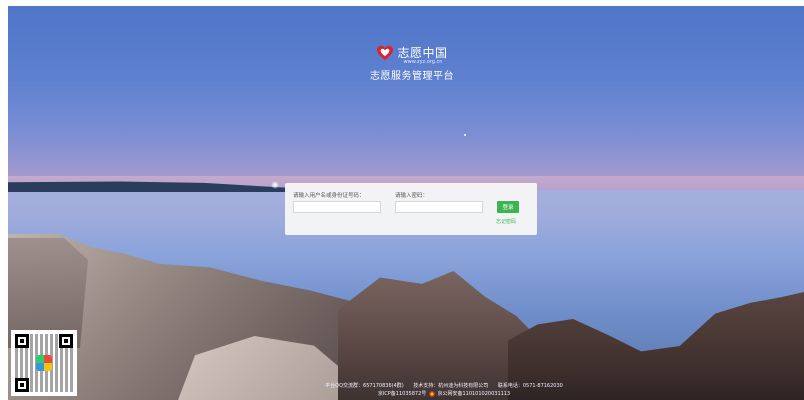 This screenshot has height=400, width=804. What do you see at coordinates (508, 207) in the screenshot?
I see `login-button: 登录` at bounding box center [508, 207].